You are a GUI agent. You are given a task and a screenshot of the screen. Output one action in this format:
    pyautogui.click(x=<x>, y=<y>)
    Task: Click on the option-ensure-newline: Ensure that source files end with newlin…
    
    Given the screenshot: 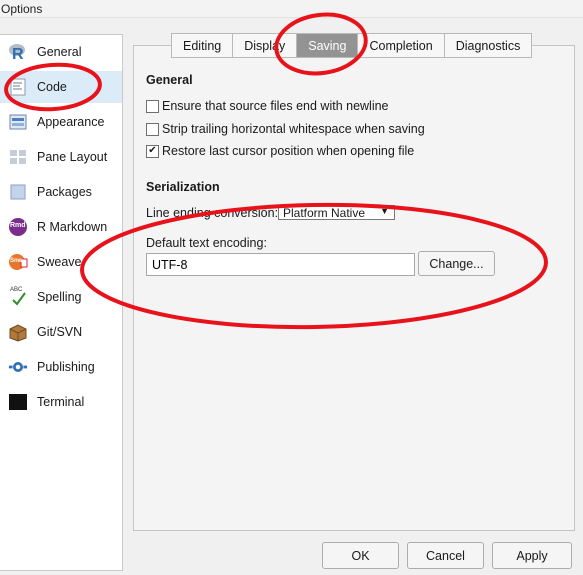 What is the action you would take?
    pyautogui.click(x=267, y=106)
    